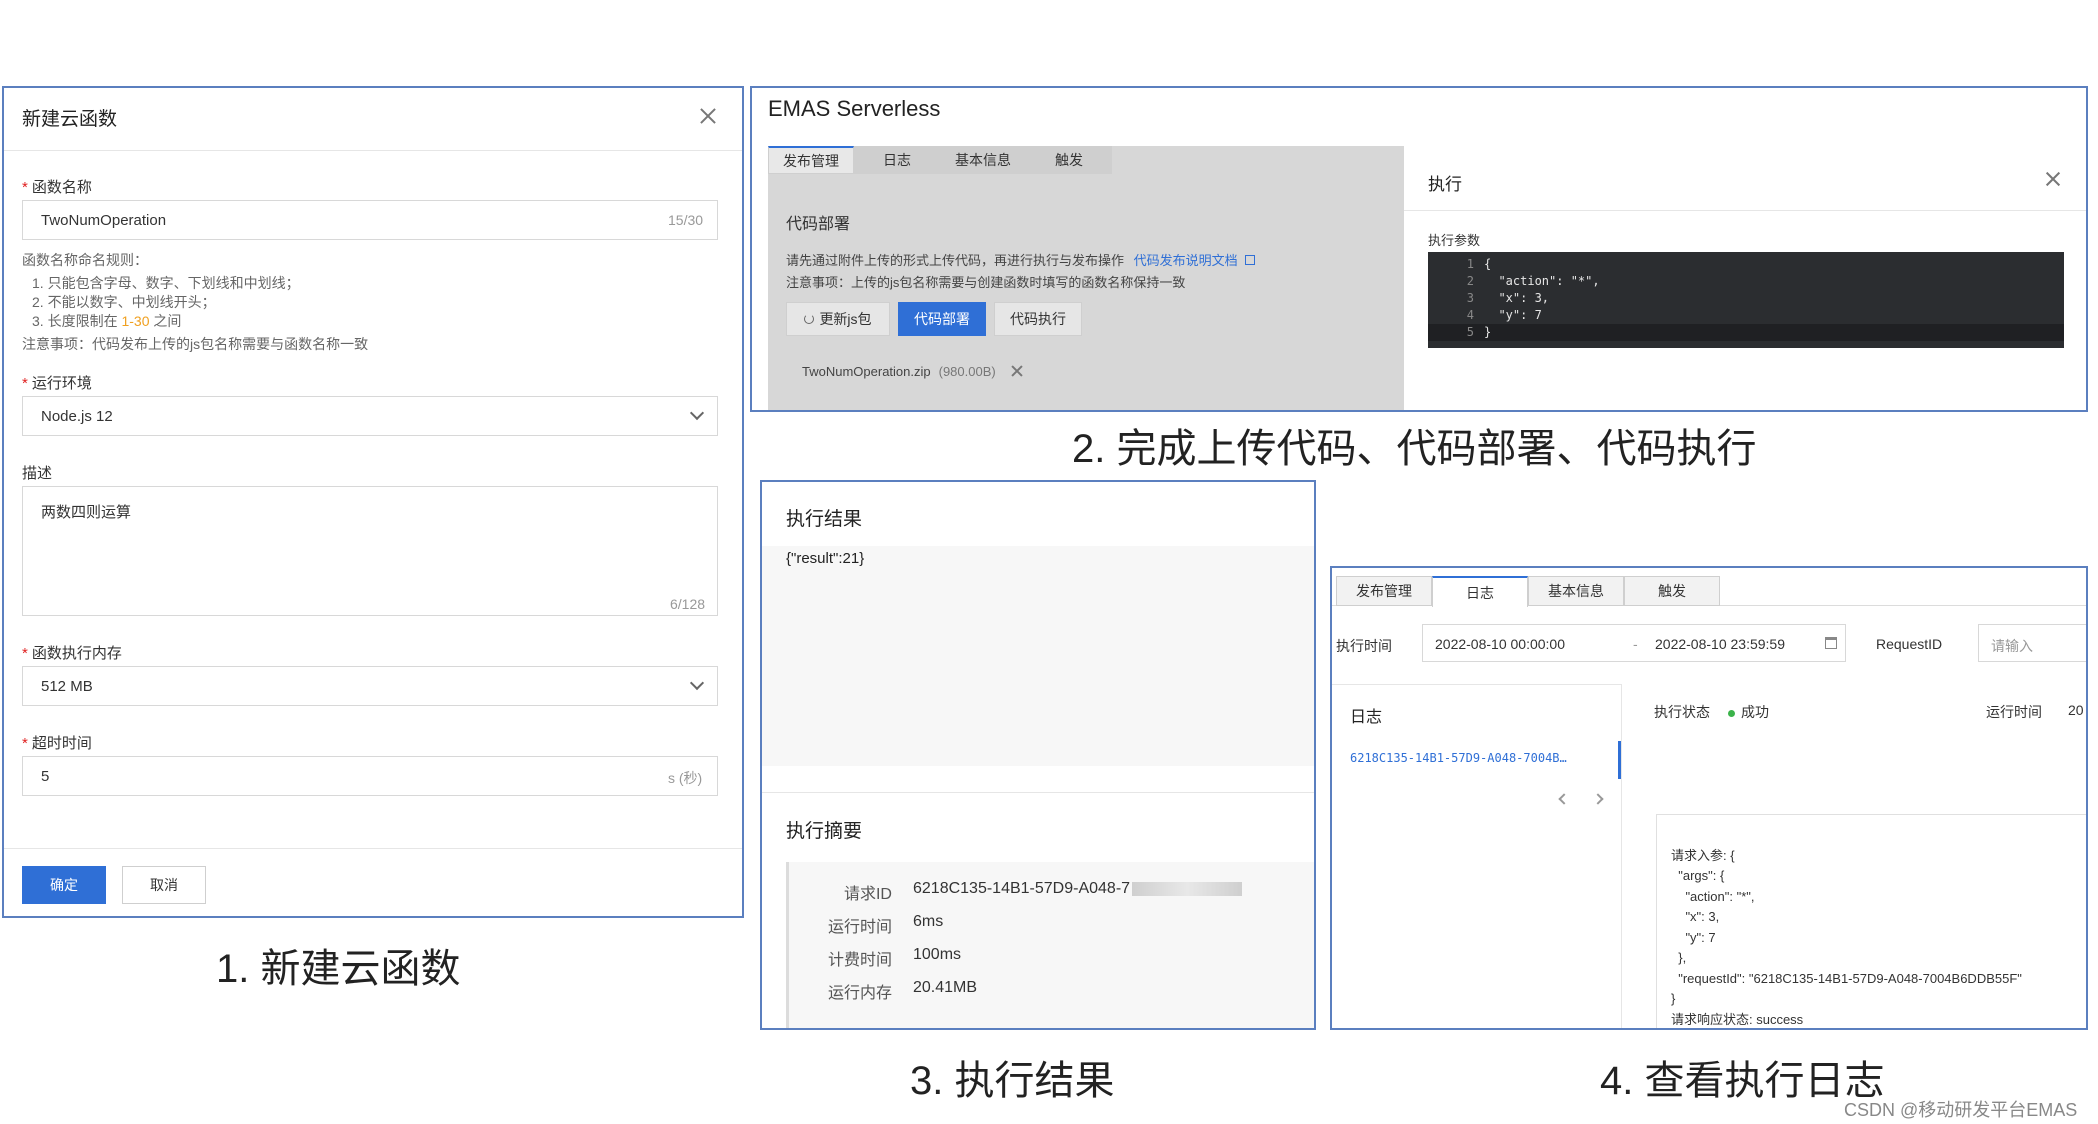 This screenshot has height=1124, width=2098. What do you see at coordinates (688, 604) in the screenshot?
I see `desc-counter: 6/128` at bounding box center [688, 604].